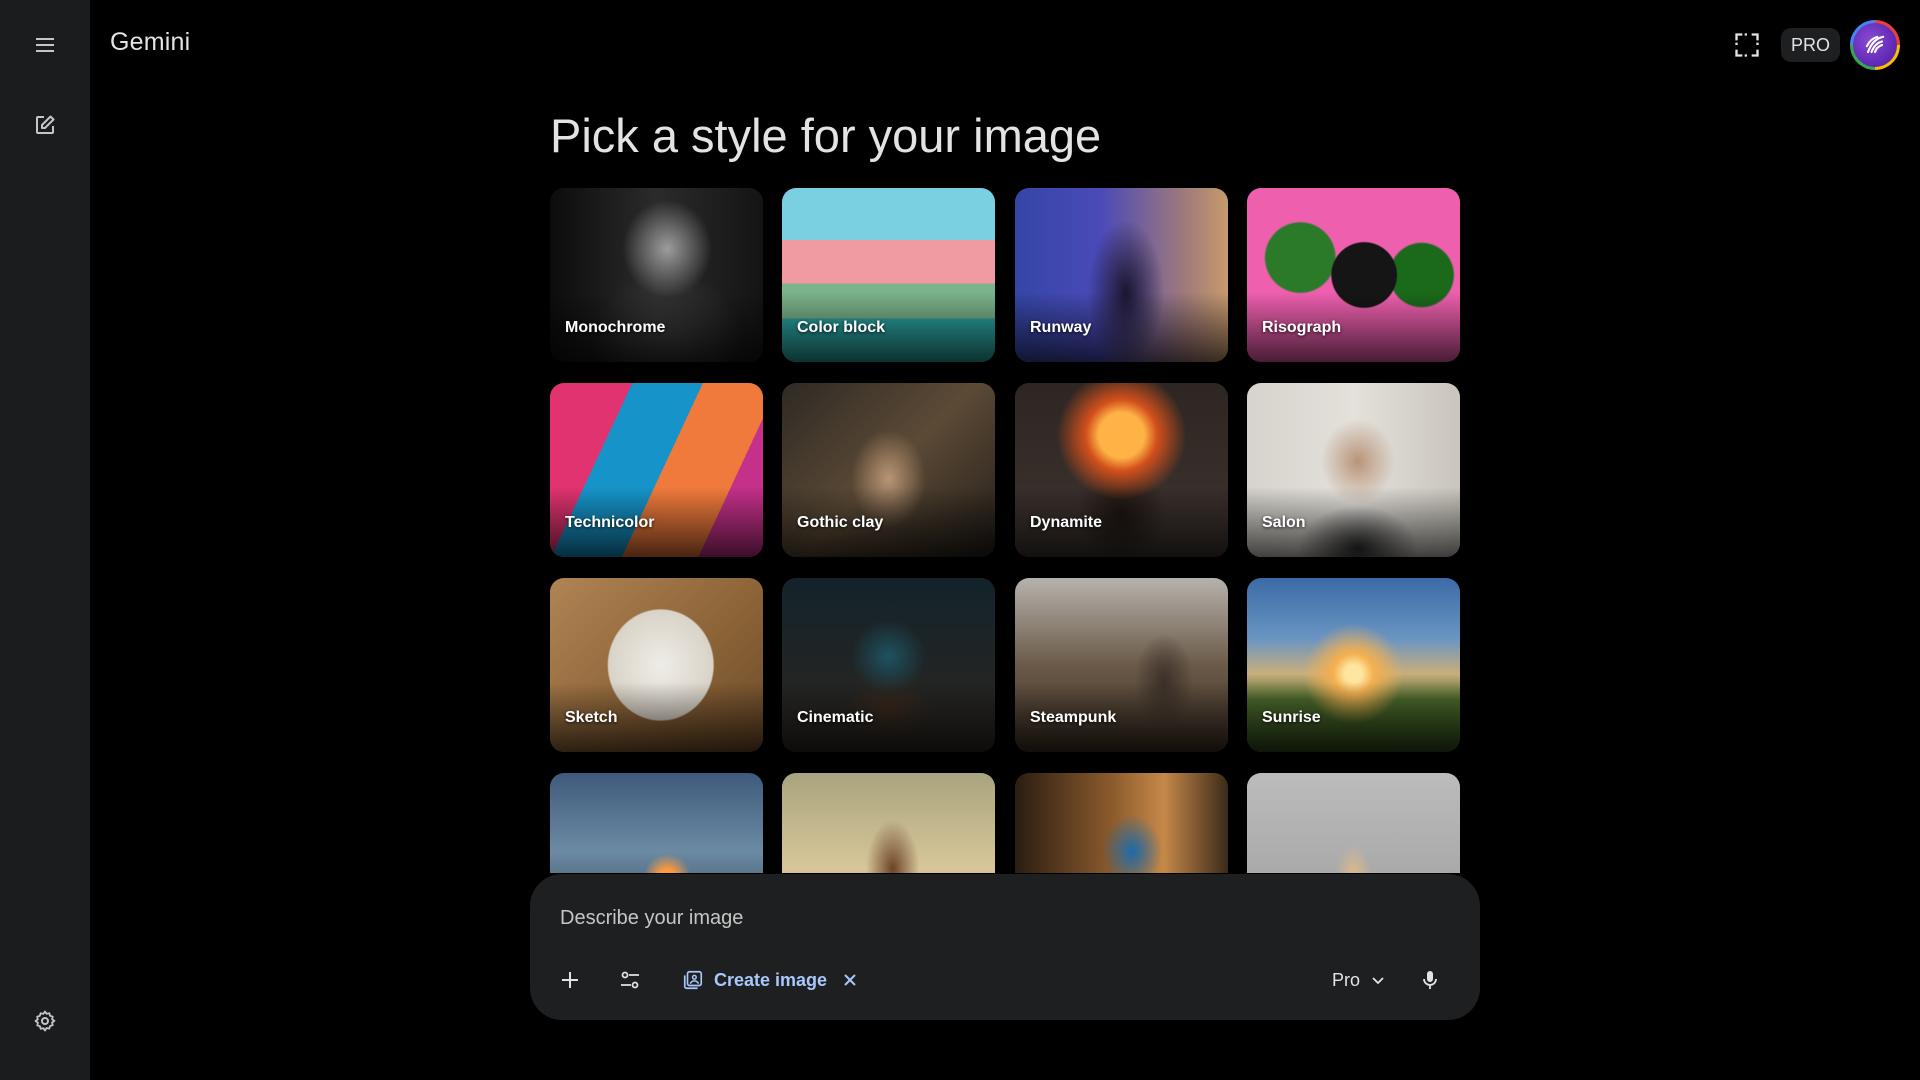 Image resolution: width=1920 pixels, height=1080 pixels. What do you see at coordinates (888, 275) in the screenshot?
I see `style-card-color-block: Color block` at bounding box center [888, 275].